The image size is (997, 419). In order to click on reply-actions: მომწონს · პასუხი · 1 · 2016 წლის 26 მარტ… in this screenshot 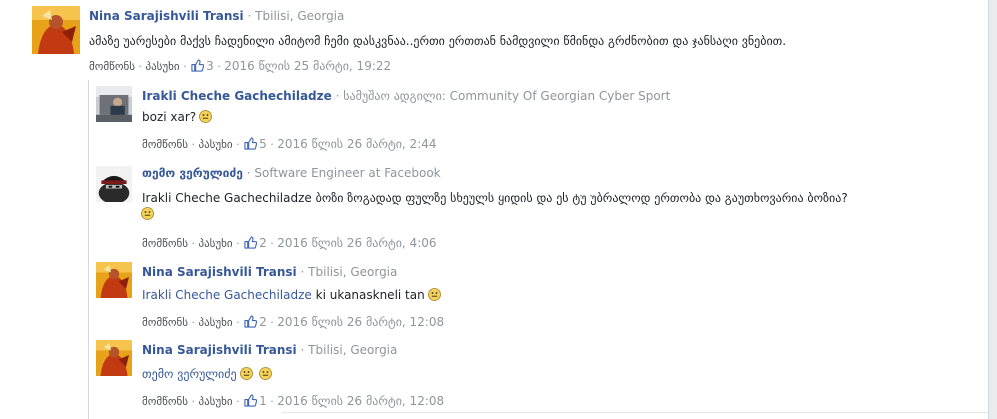, I will do `click(293, 401)`.